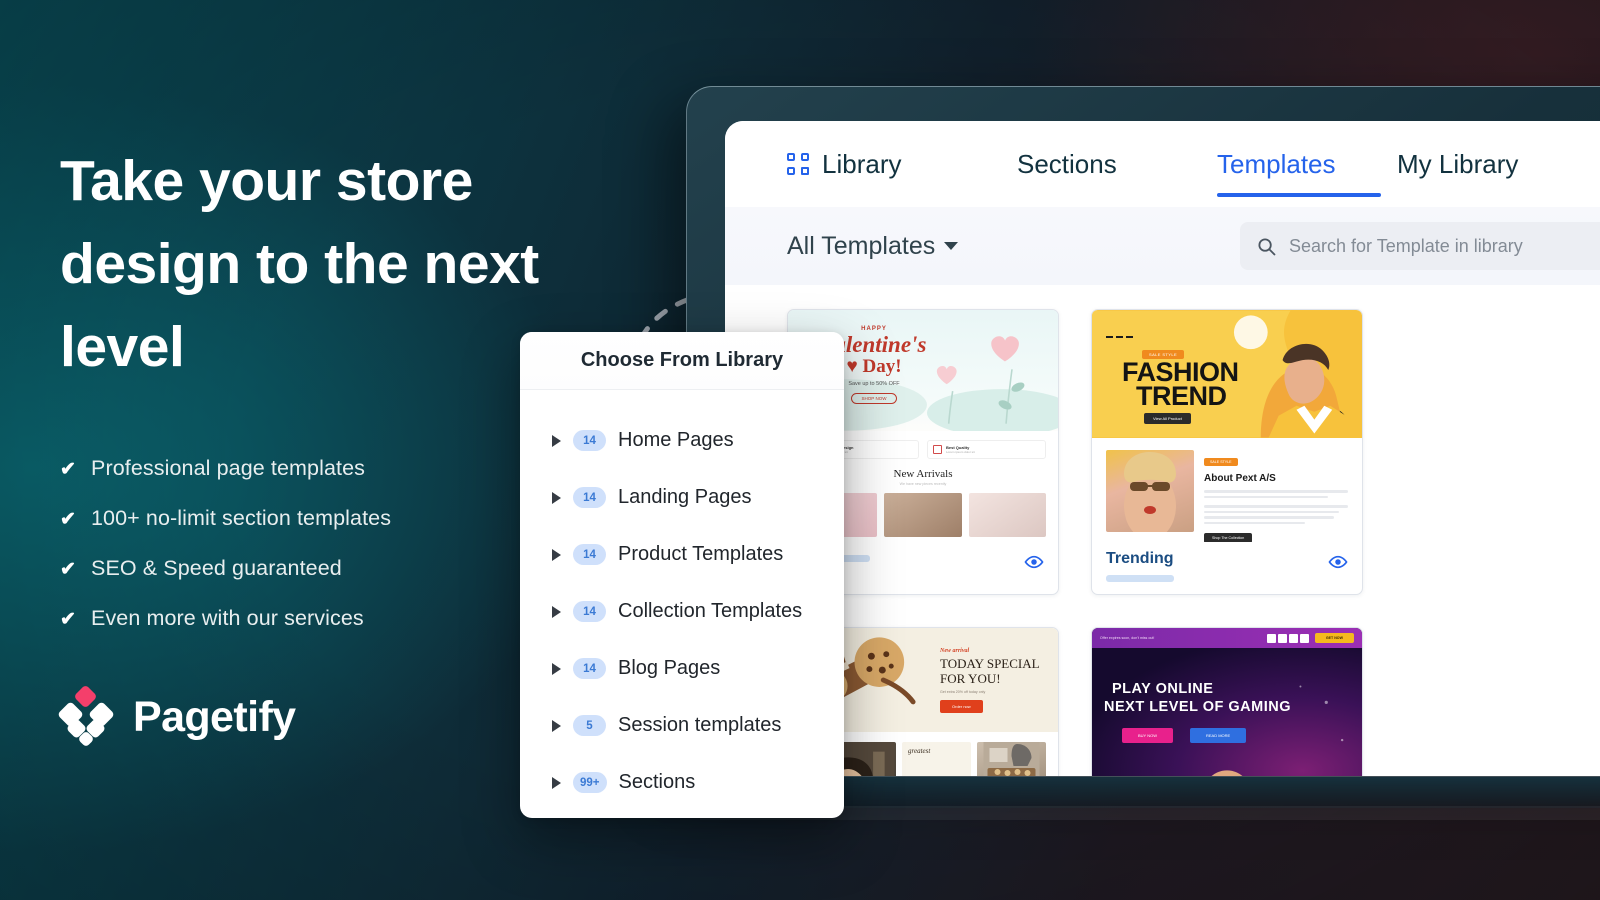 The height and width of the screenshot is (900, 1600). I want to click on tab-label: Library, so click(862, 163).